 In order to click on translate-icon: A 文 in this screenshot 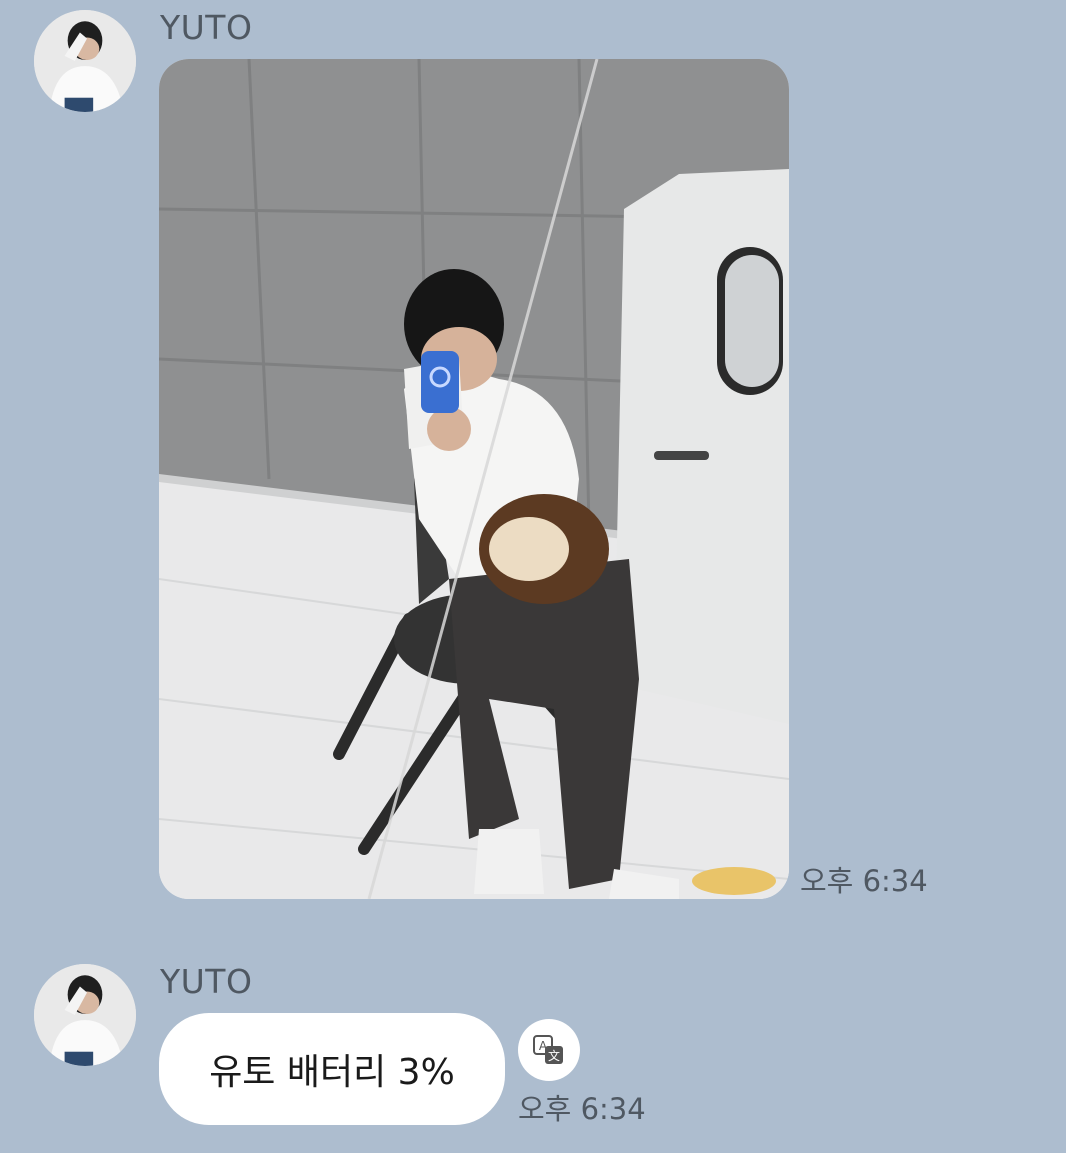, I will do `click(548, 1049)`.